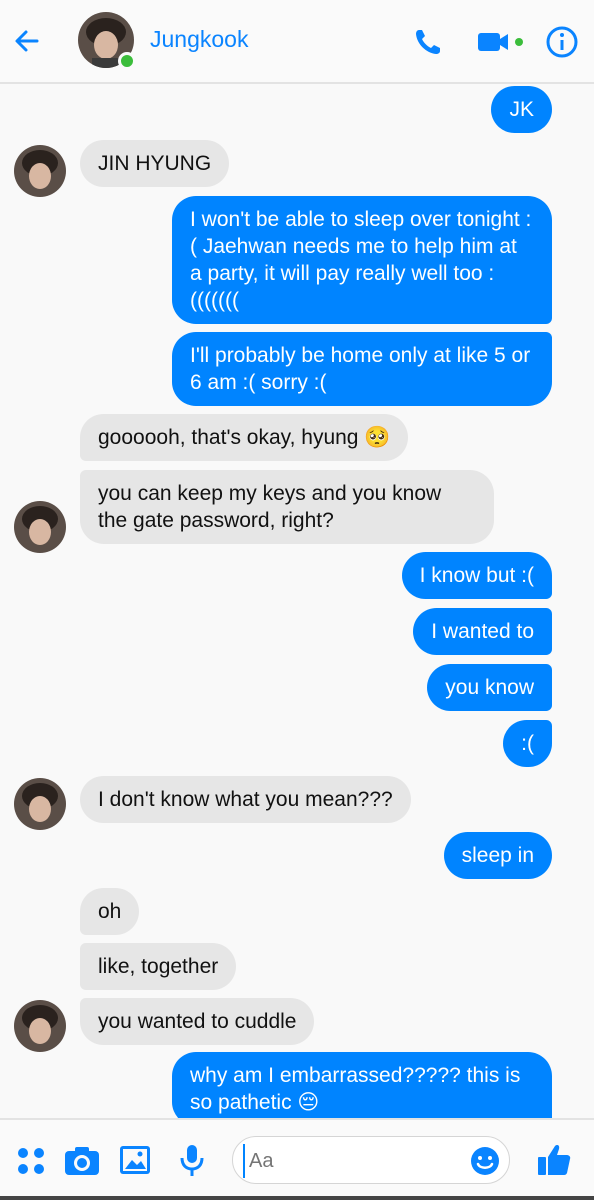  What do you see at coordinates (482, 631) in the screenshot?
I see `message-outgoing: I wanted to` at bounding box center [482, 631].